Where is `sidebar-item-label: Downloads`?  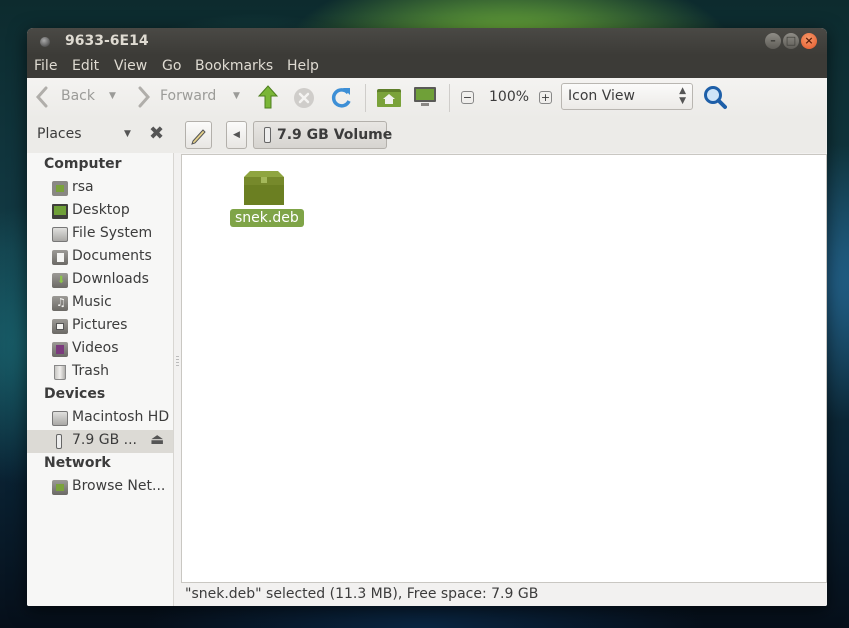 sidebar-item-label: Downloads is located at coordinates (110, 279).